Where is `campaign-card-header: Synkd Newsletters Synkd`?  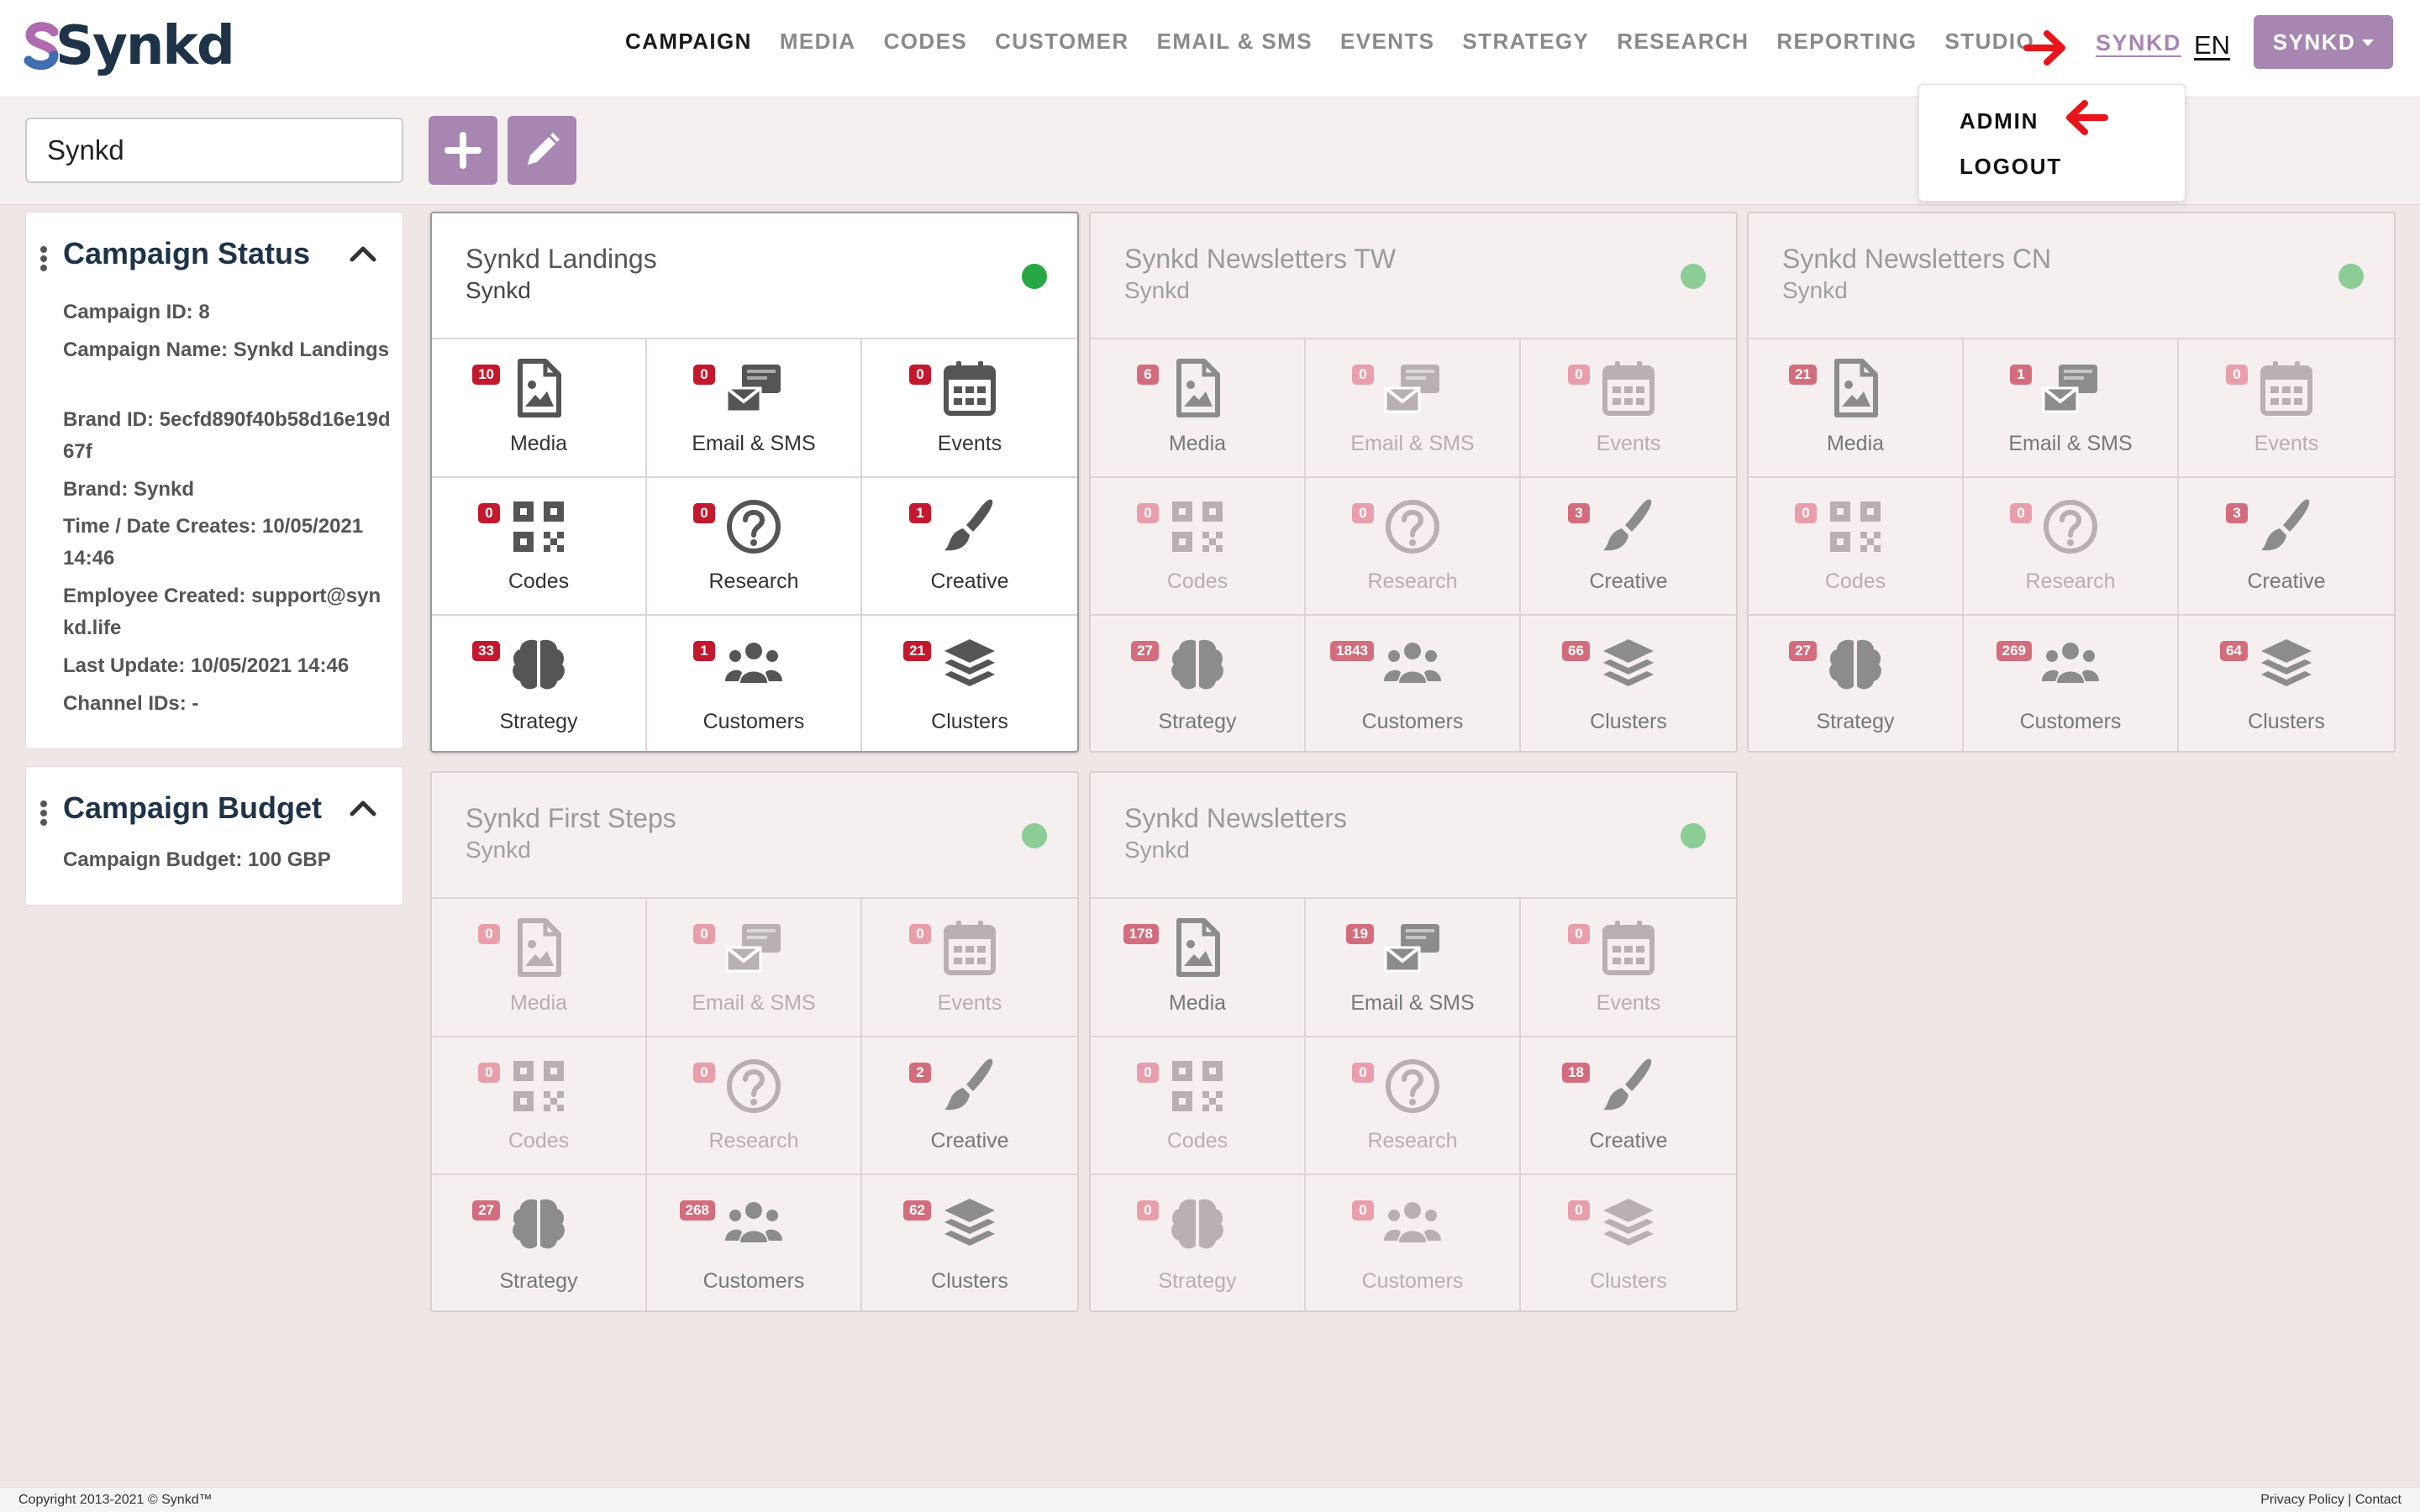
campaign-card-header: Synkd Newsletters Synkd is located at coordinates (1413, 835).